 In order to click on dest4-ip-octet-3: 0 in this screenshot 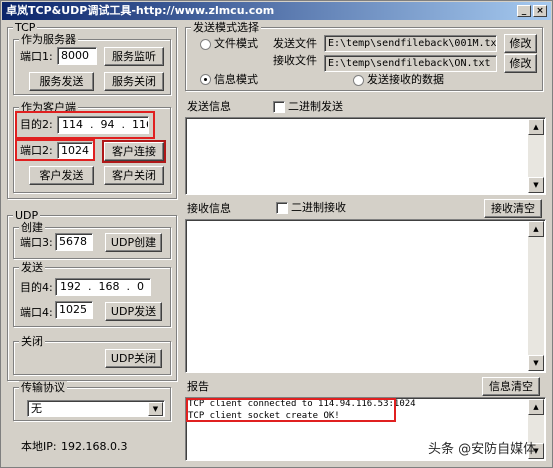, I will do `click(140, 286)`.